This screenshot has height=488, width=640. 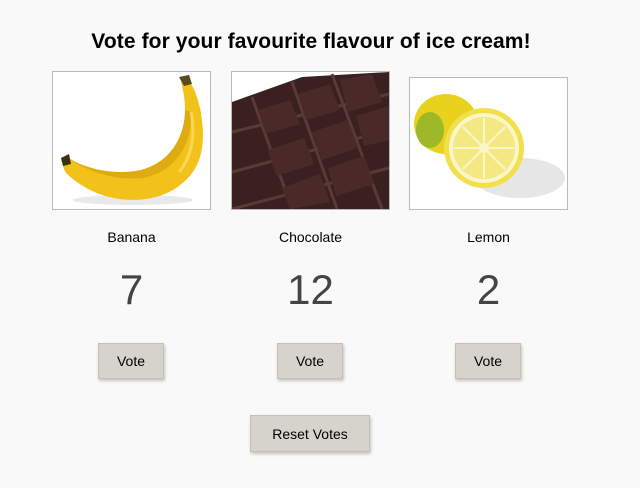 What do you see at coordinates (310, 140) in the screenshot?
I see `chocolate-image` at bounding box center [310, 140].